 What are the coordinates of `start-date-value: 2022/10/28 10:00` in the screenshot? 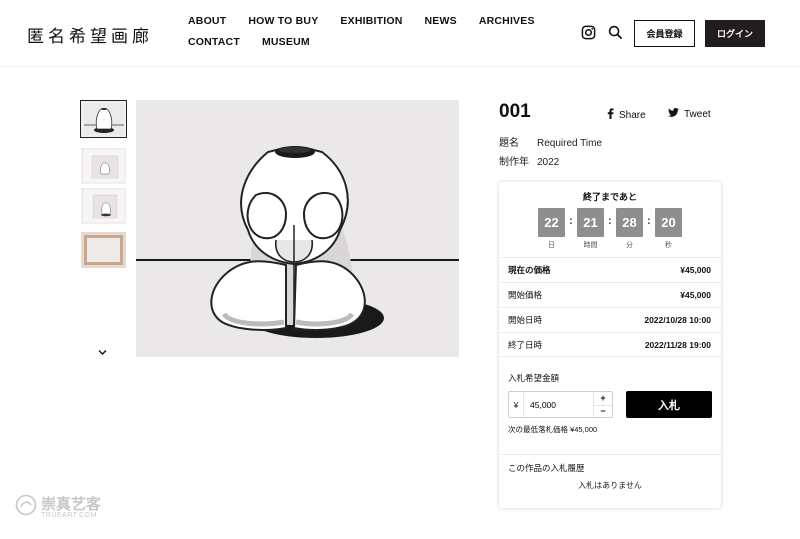 It's located at (677, 320).